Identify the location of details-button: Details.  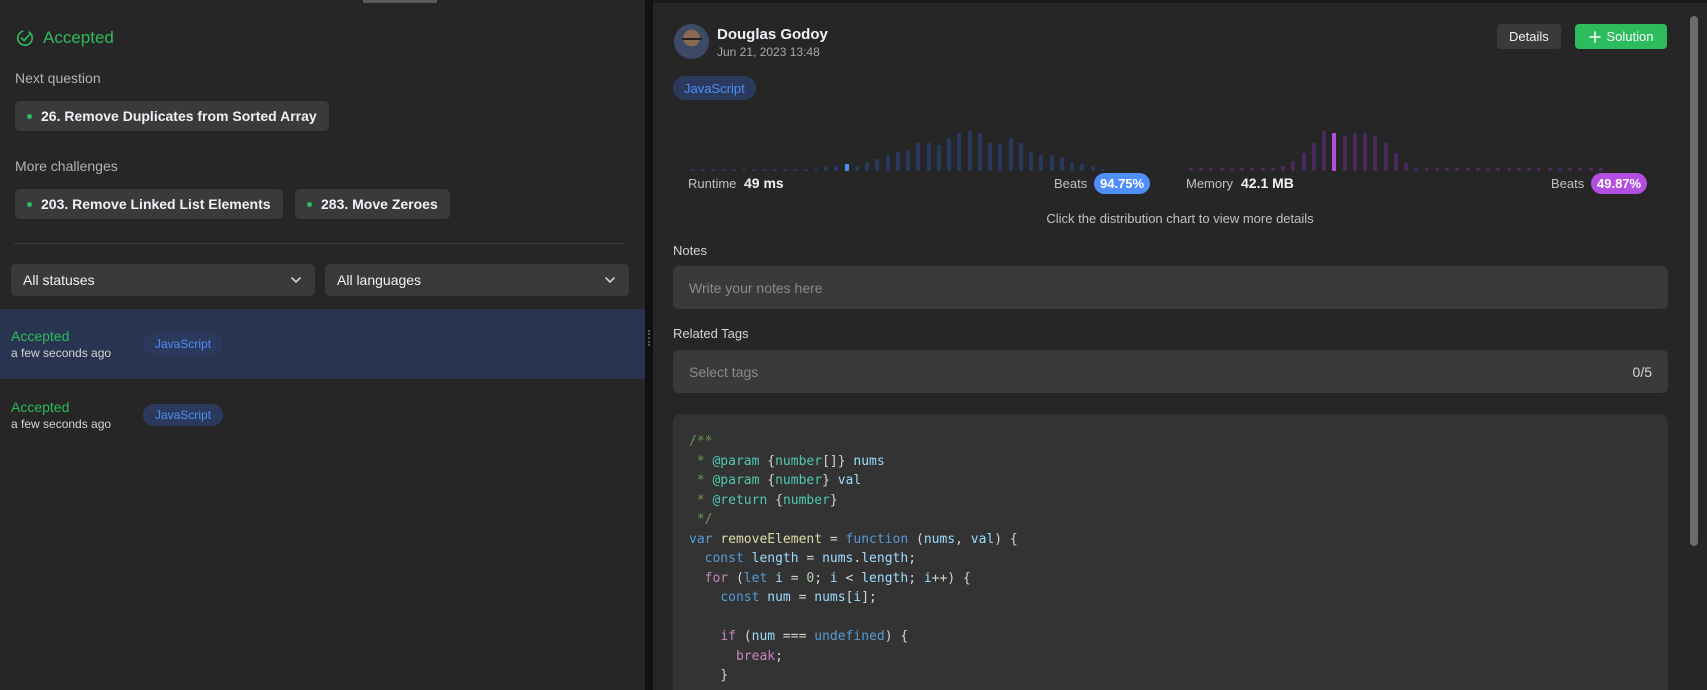
(1529, 36).